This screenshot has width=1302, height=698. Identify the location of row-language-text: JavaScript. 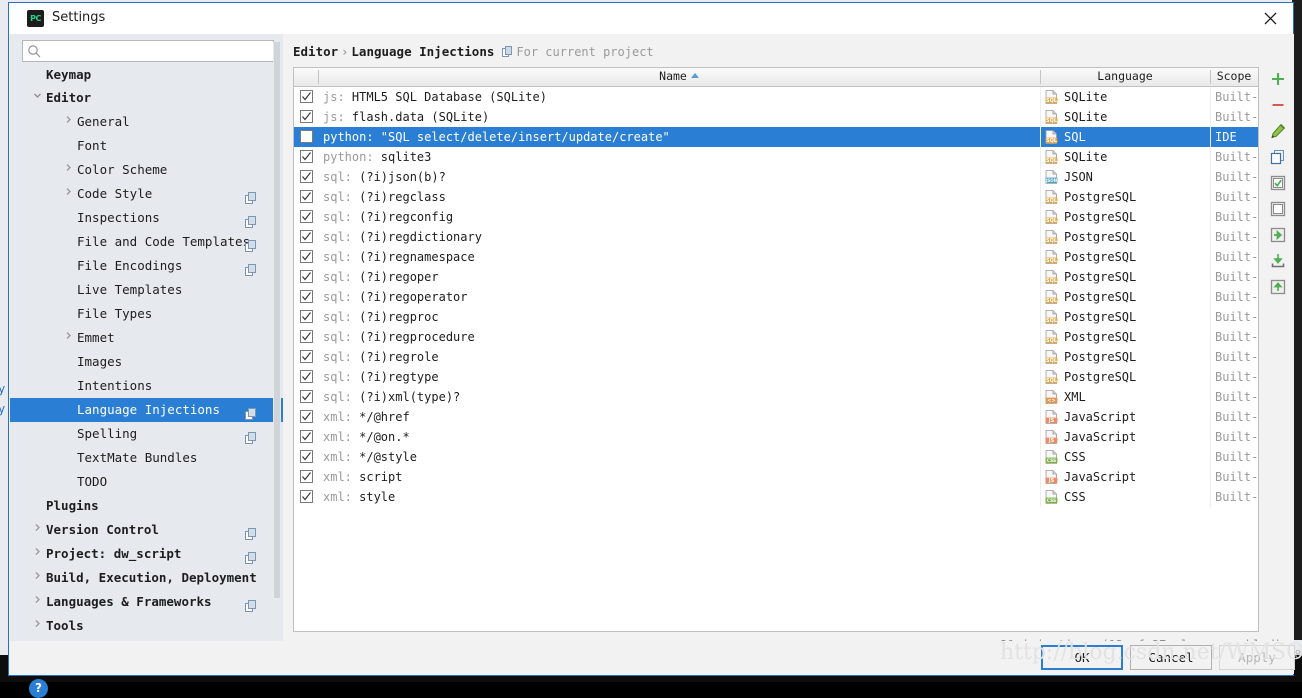
(1100, 417).